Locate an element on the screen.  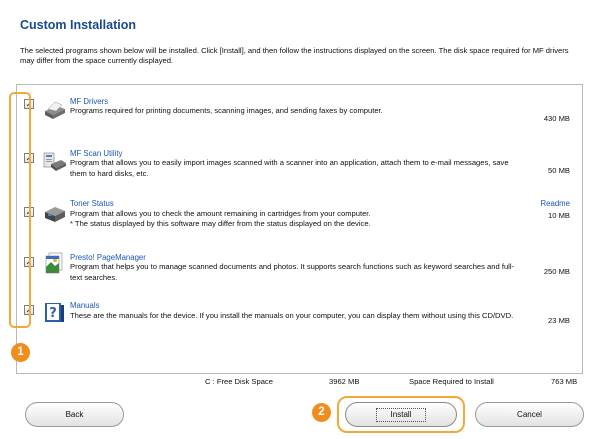
space-required-label: Space Required to Install is located at coordinates (451, 381).